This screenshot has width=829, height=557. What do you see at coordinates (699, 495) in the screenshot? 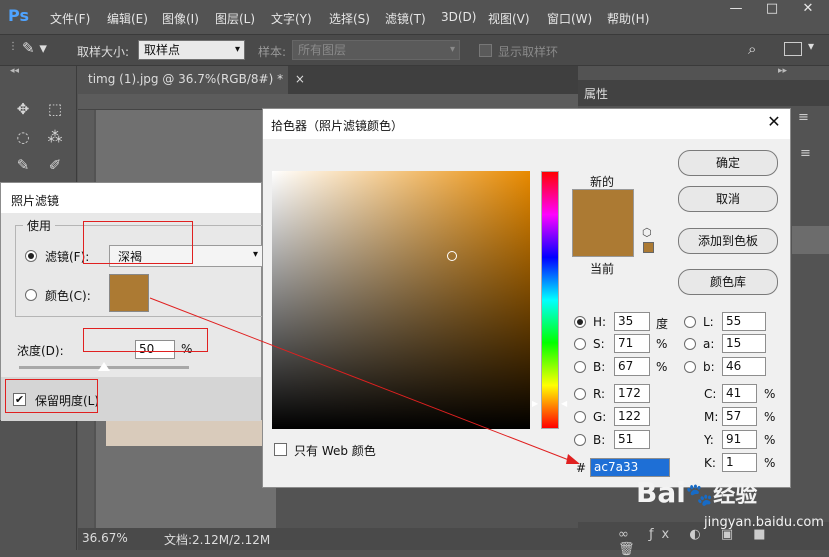
I see `paw-icon: 🐾` at bounding box center [699, 495].